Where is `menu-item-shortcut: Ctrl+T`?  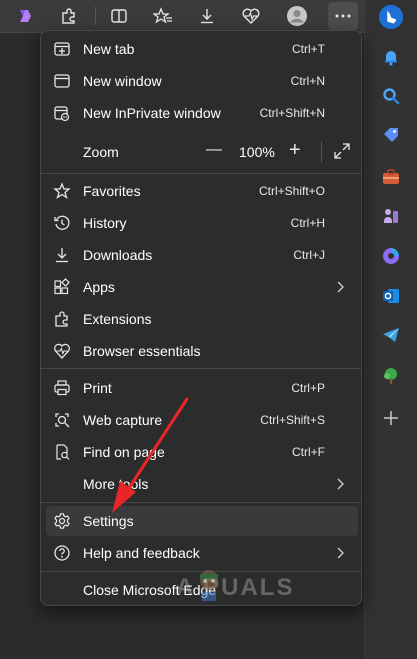
menu-item-shortcut: Ctrl+T is located at coordinates (308, 49).